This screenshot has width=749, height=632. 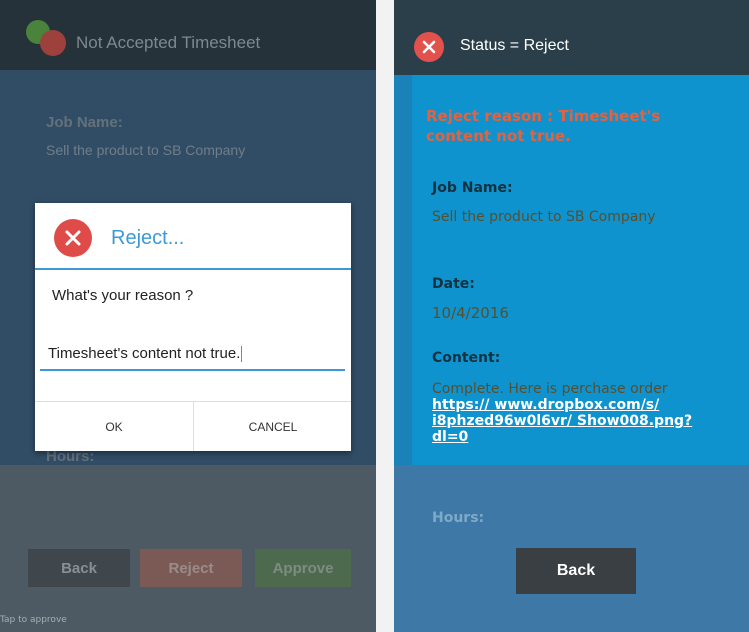 I want to click on hours-label: Hours:, so click(x=458, y=518).